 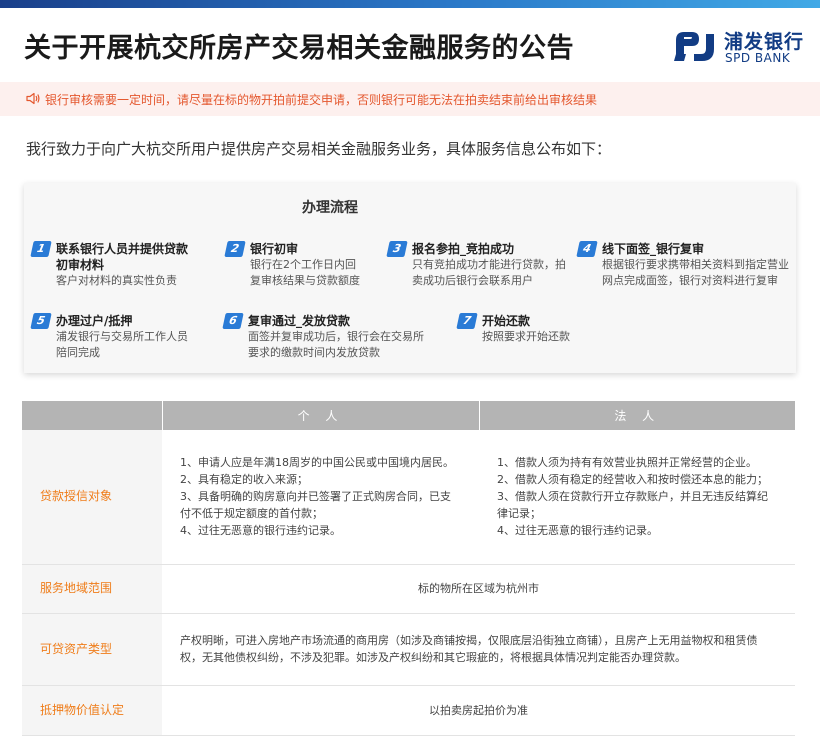 What do you see at coordinates (320, 415) in the screenshot?
I see `table-header-personal: 个 人` at bounding box center [320, 415].